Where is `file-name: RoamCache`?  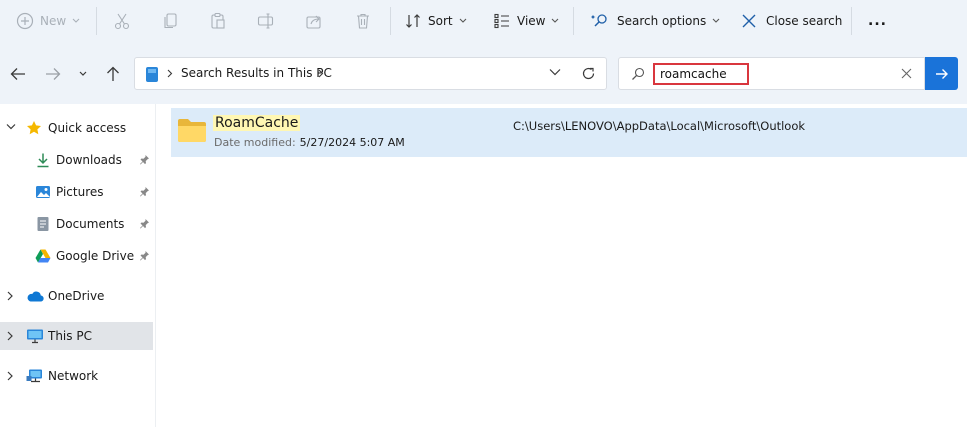
file-name: RoamCache is located at coordinates (257, 123).